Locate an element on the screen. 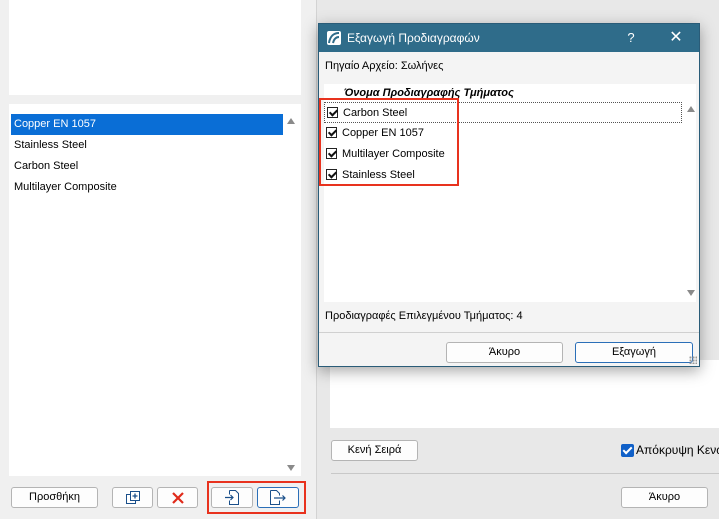  list-item: Multilayer Composite is located at coordinates (147, 187).